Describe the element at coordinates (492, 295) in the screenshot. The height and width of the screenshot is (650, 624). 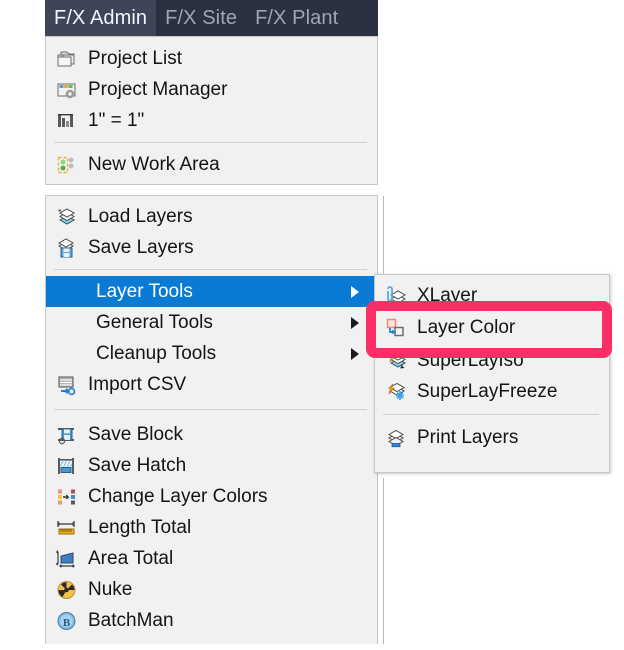
I see `submenu-item-xlayer: XLayer` at that location.